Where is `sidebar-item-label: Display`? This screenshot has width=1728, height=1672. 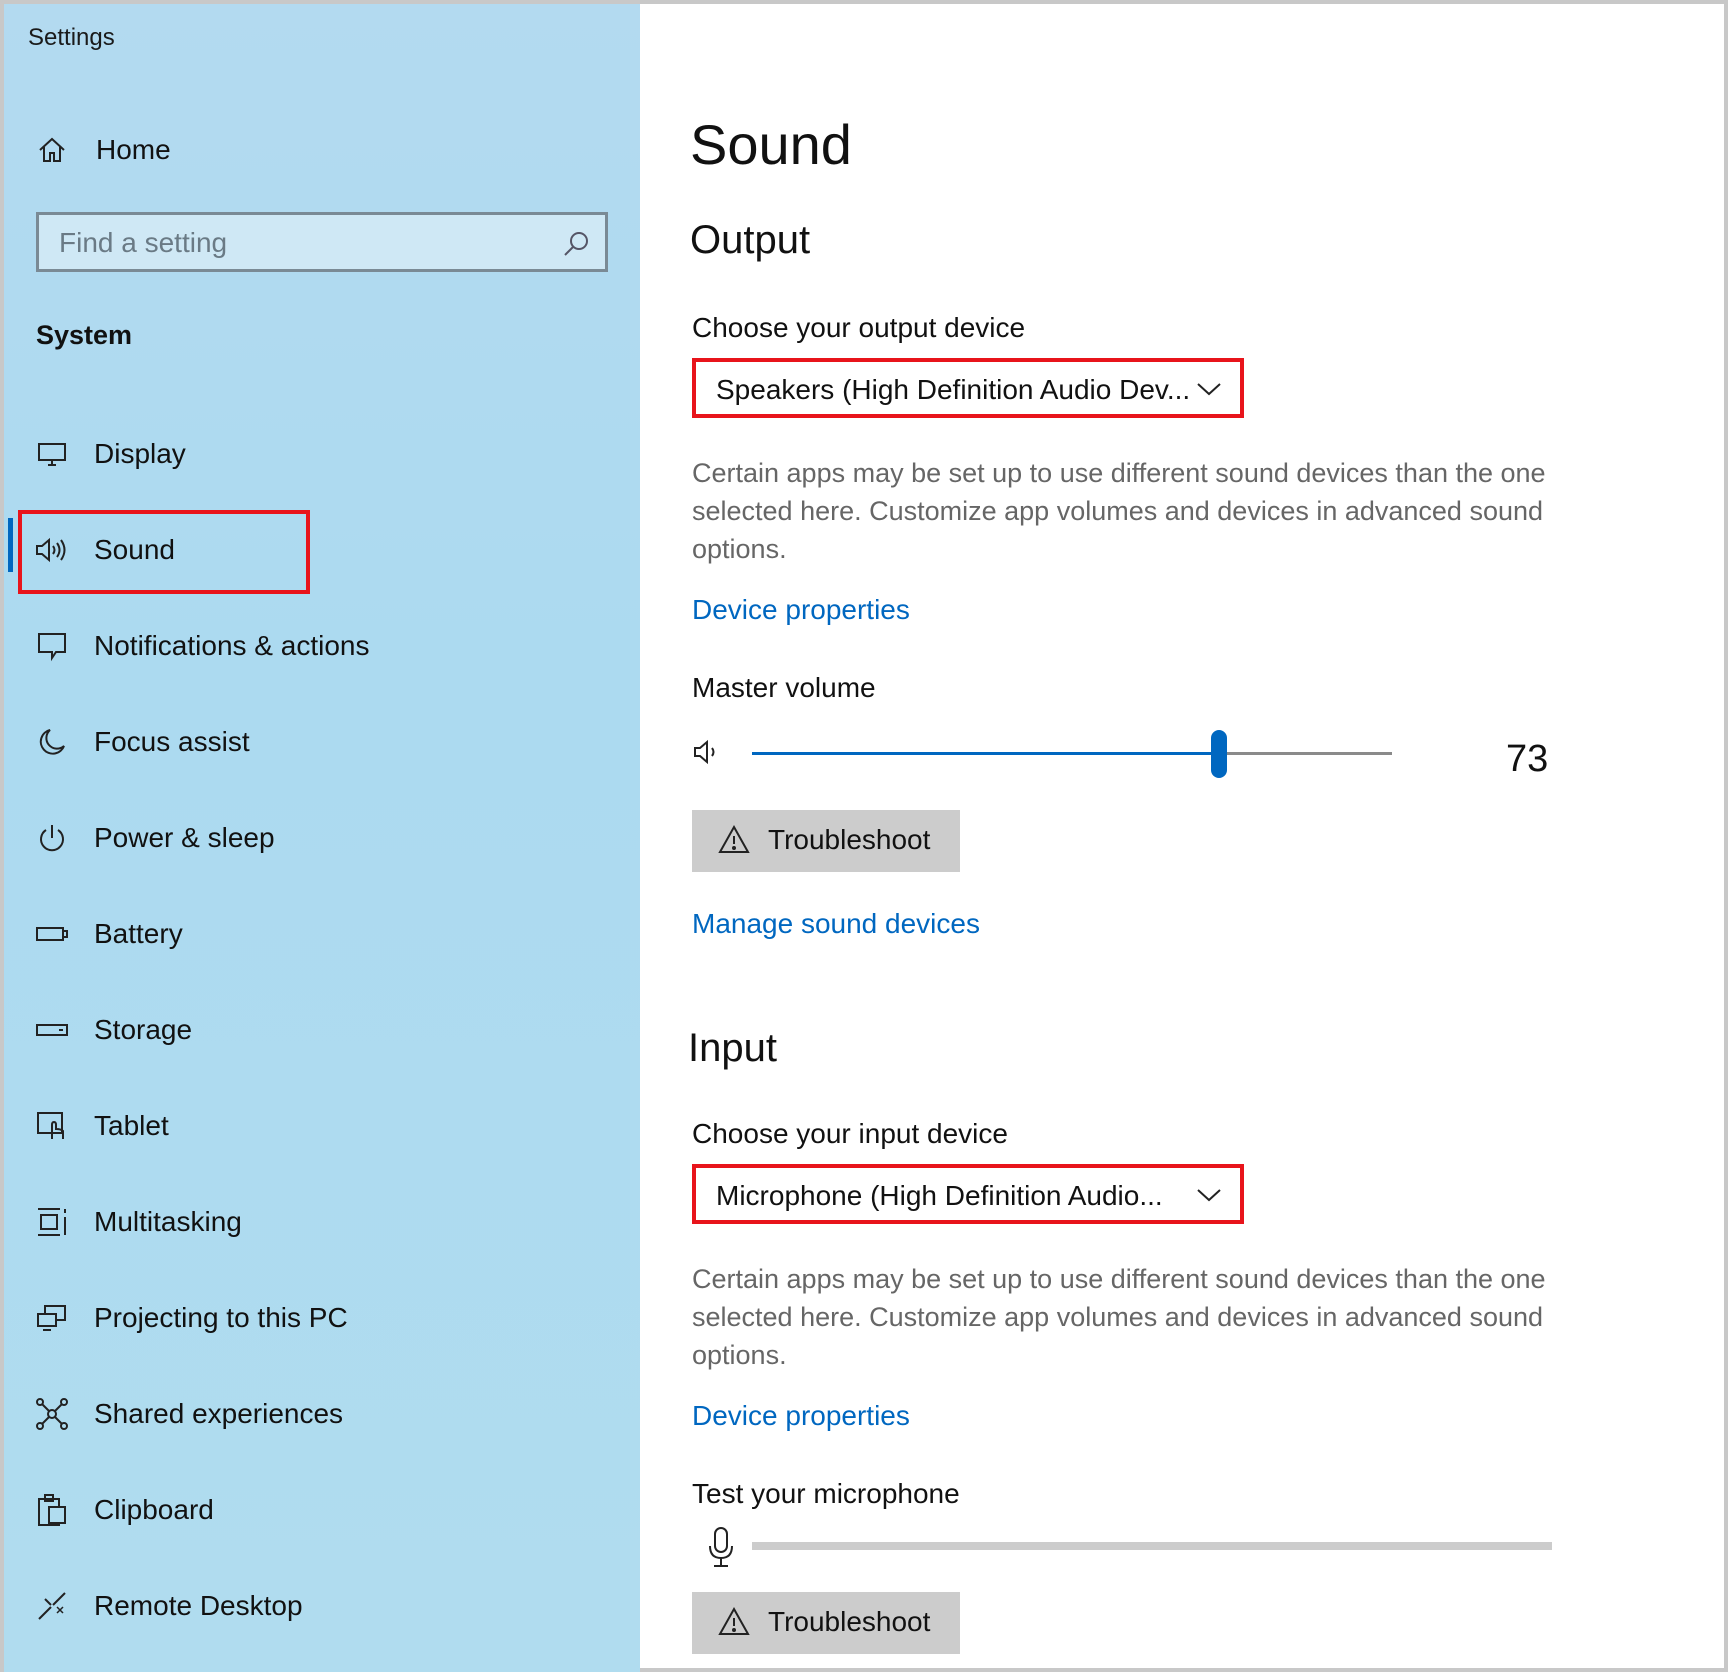
sidebar-item-label: Display is located at coordinates (140, 453).